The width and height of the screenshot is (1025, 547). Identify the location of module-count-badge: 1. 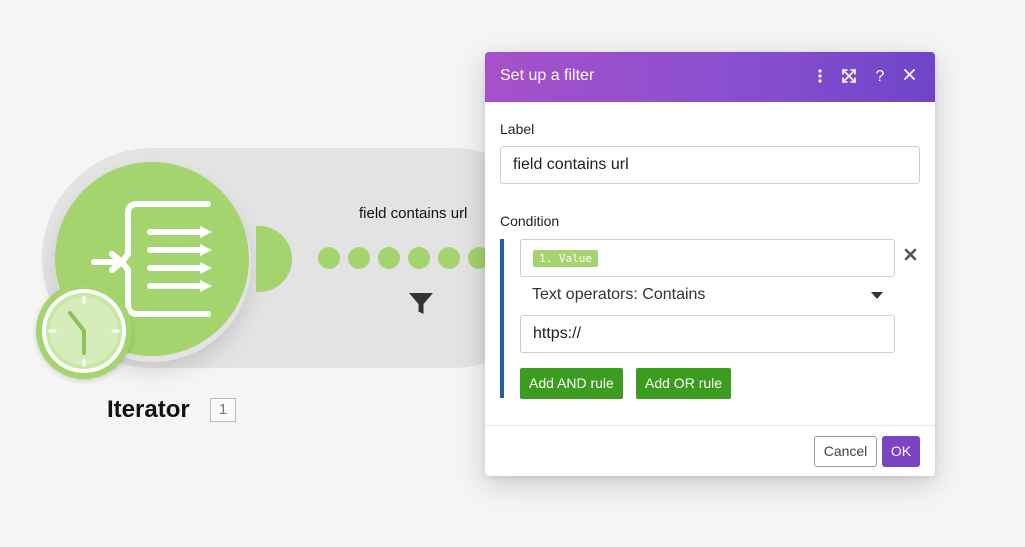
(223, 410).